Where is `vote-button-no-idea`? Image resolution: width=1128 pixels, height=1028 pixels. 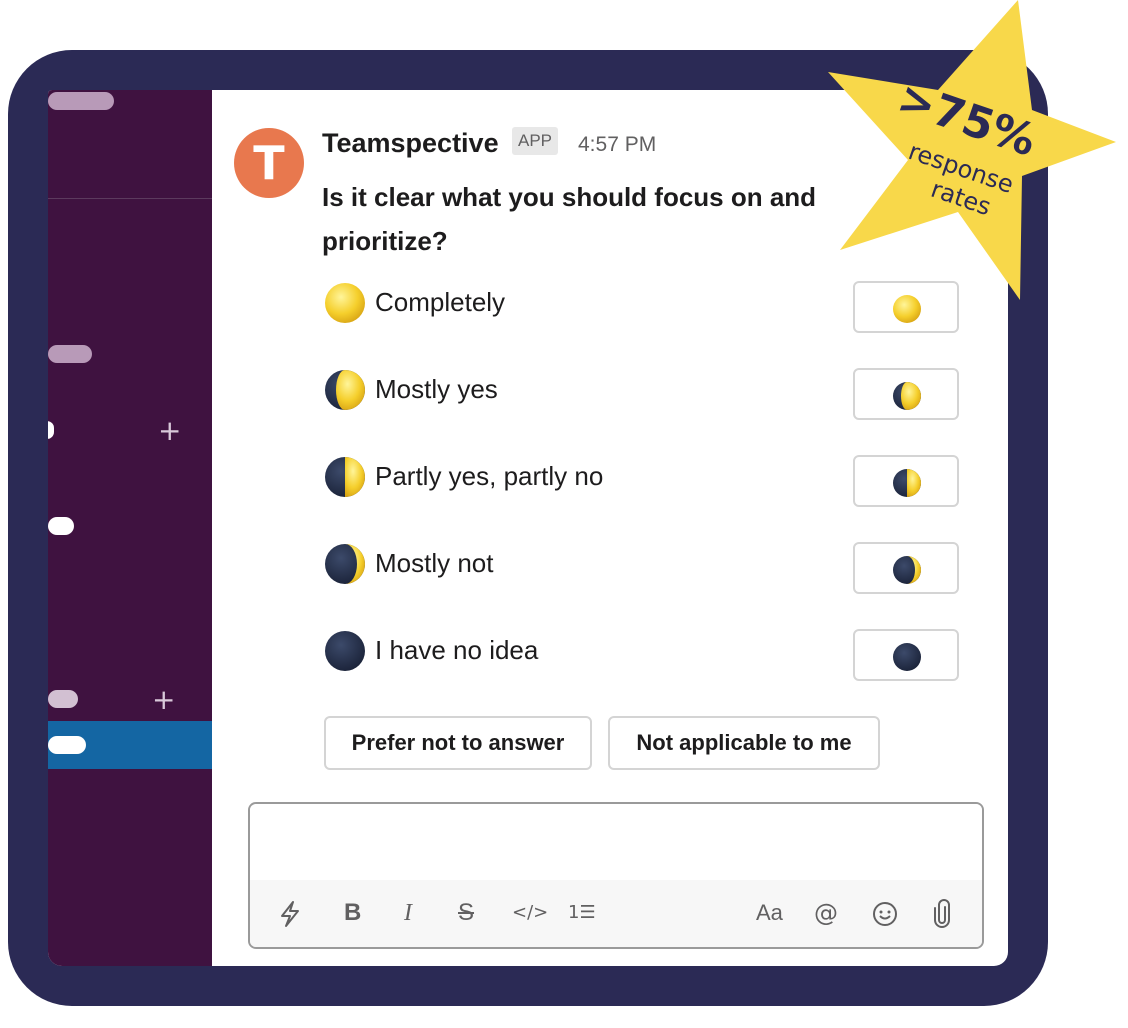
vote-button-no-idea is located at coordinates (906, 655).